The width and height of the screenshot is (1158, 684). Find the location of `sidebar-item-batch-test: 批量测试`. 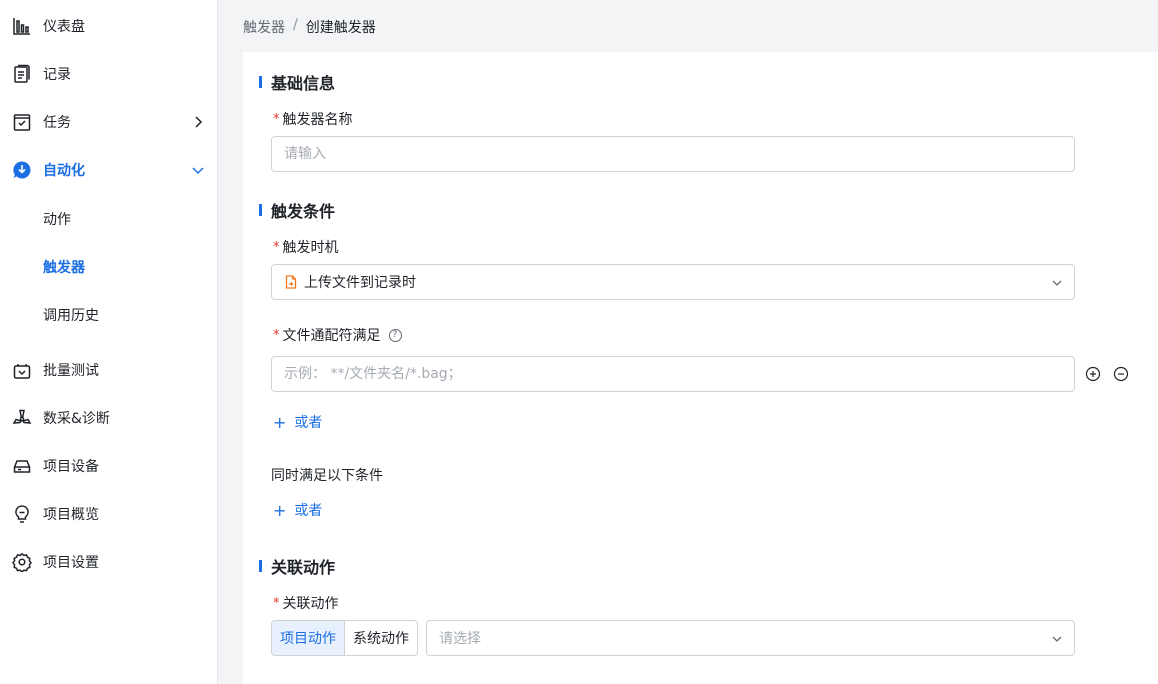

sidebar-item-batch-test: 批量测试 is located at coordinates (109, 370).